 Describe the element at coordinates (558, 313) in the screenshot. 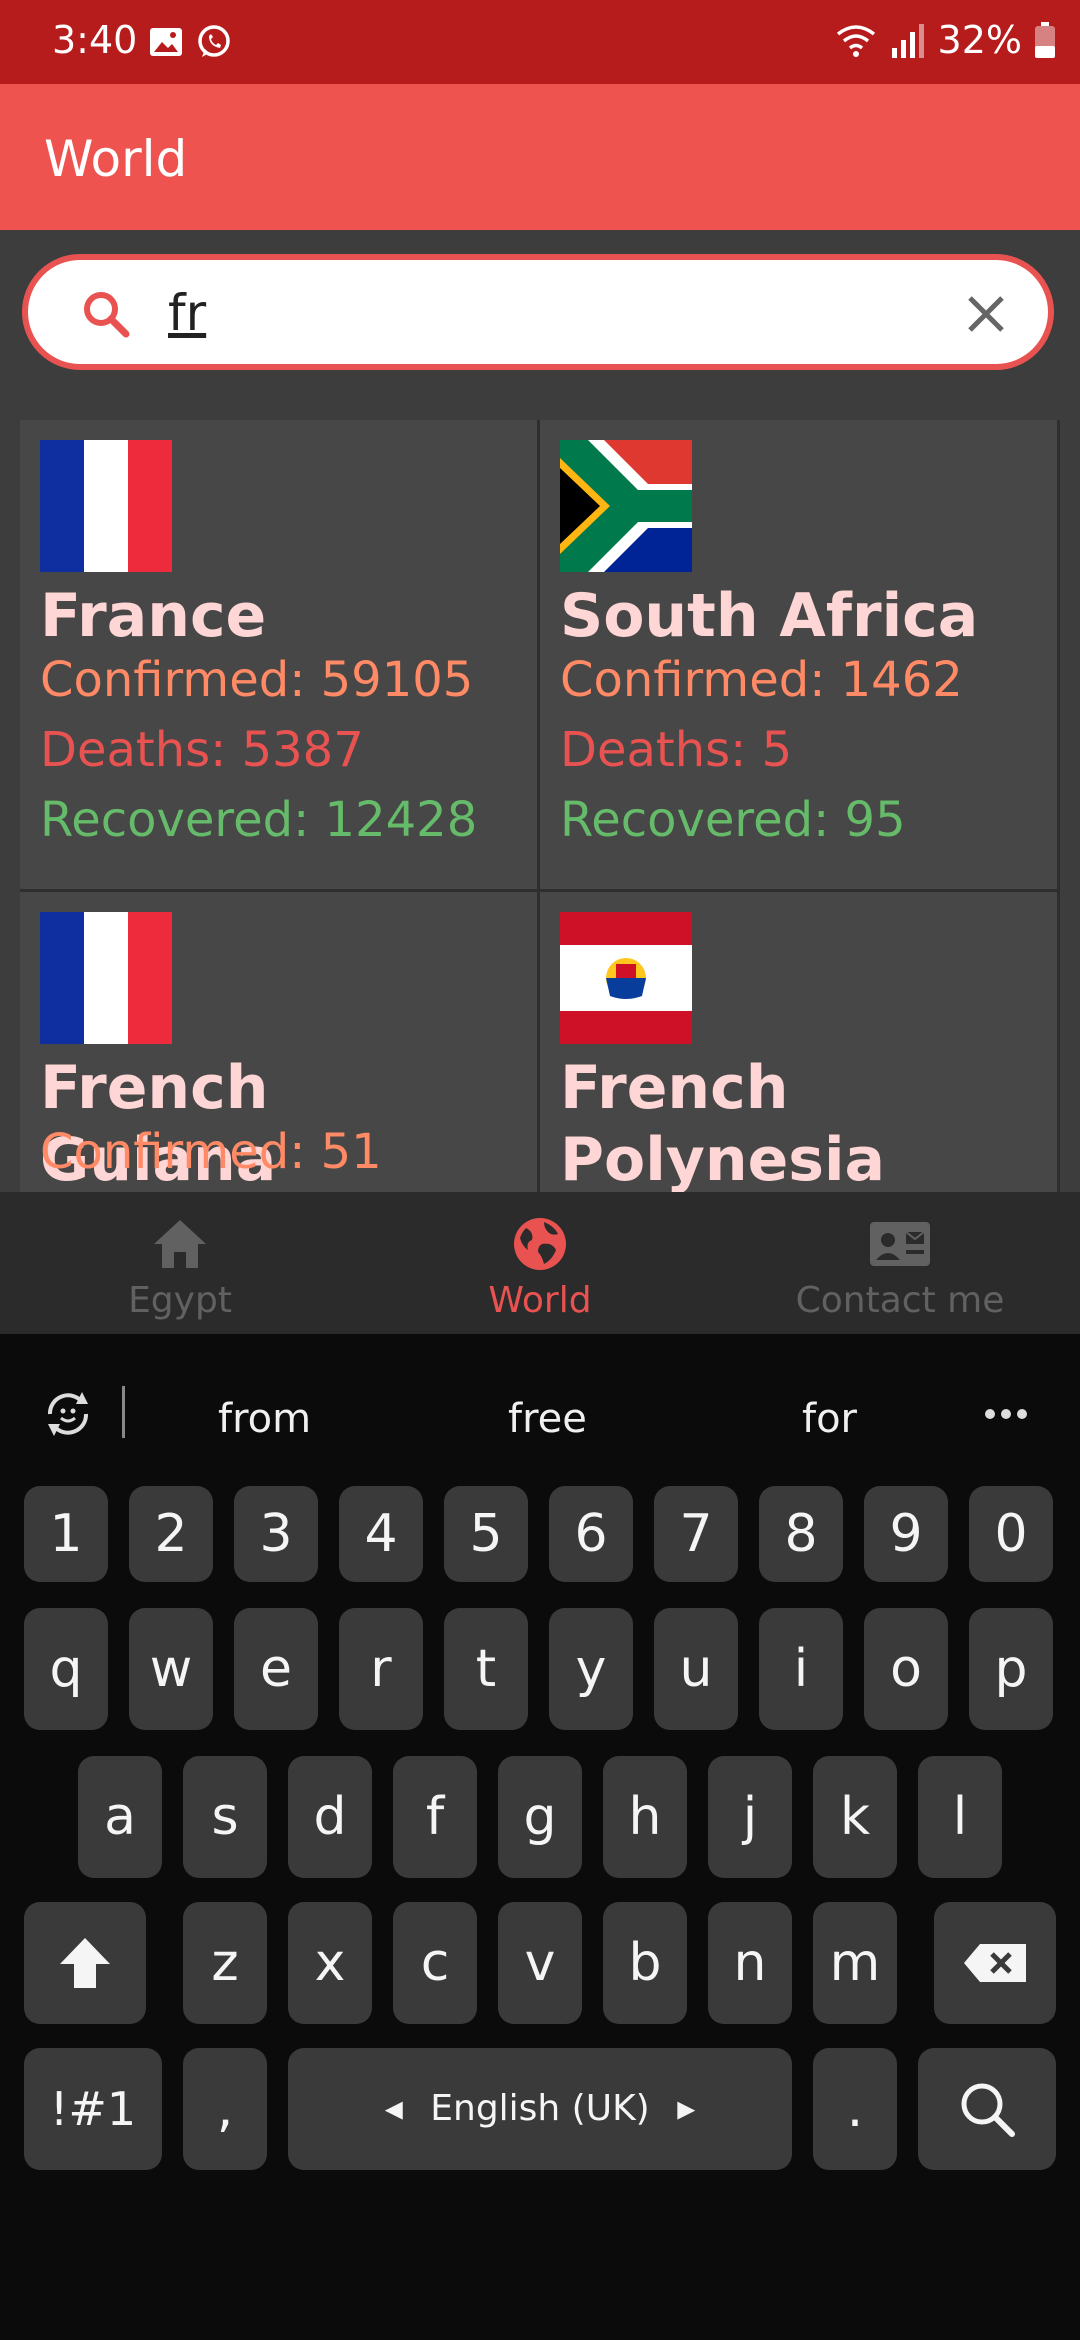

I see `search-input` at that location.